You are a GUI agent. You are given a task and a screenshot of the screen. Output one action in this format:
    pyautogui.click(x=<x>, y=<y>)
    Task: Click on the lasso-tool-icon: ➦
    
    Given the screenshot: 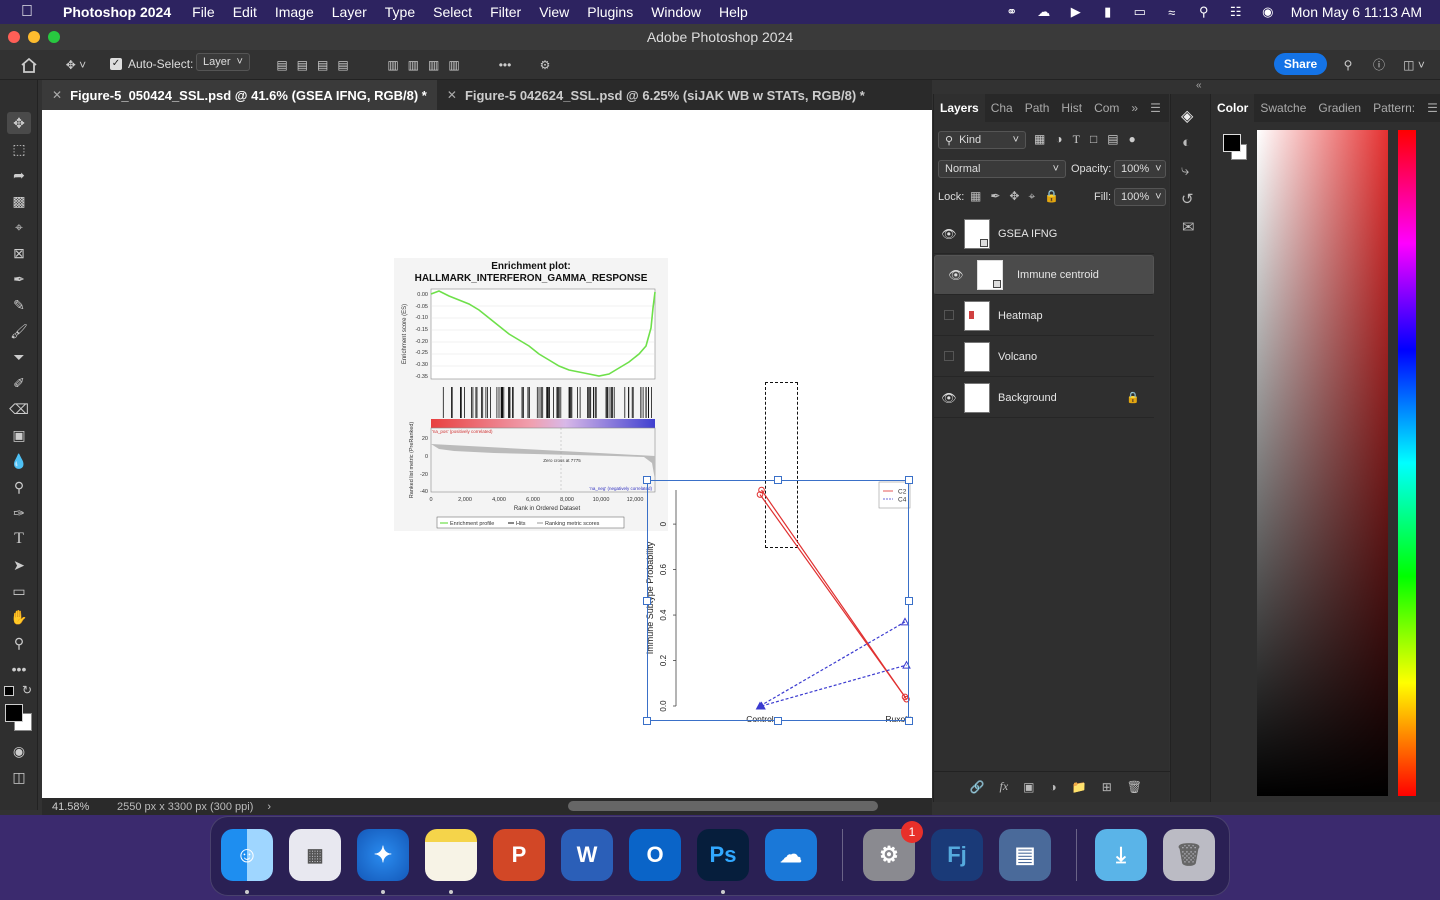 What is the action you would take?
    pyautogui.click(x=19, y=175)
    